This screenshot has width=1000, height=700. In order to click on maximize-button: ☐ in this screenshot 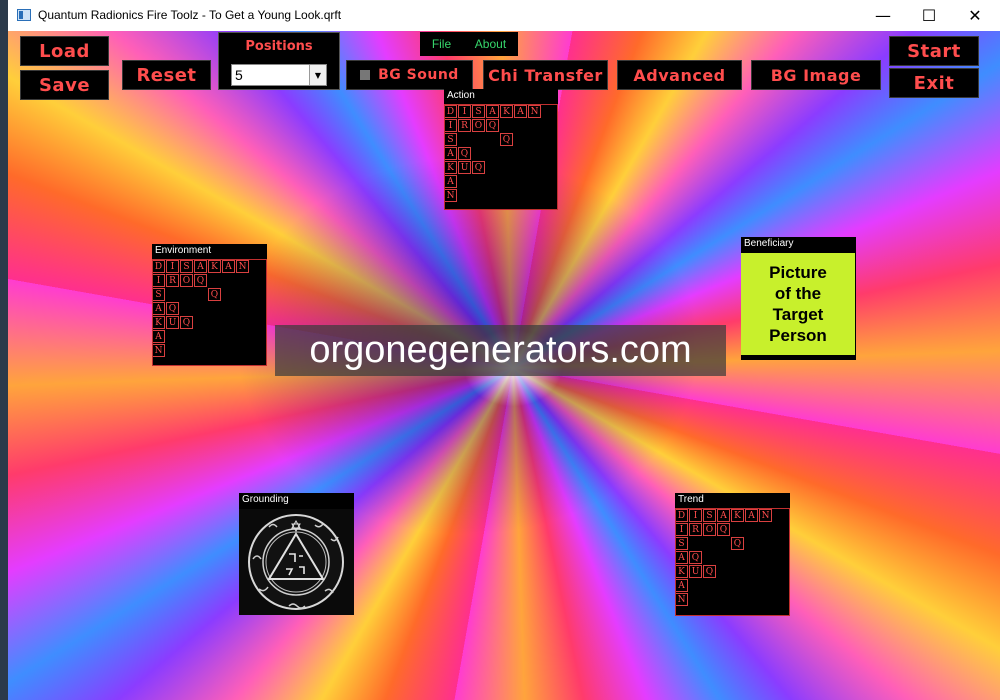, I will do `click(929, 15)`.